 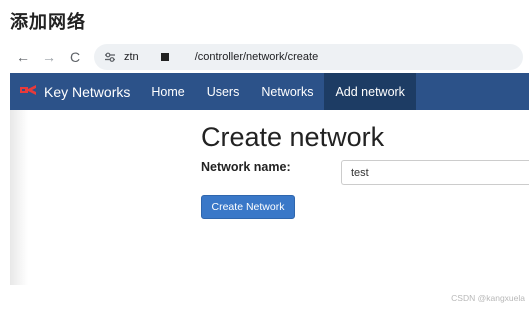 I want to click on nav-add-network: Add network, so click(x=370, y=91).